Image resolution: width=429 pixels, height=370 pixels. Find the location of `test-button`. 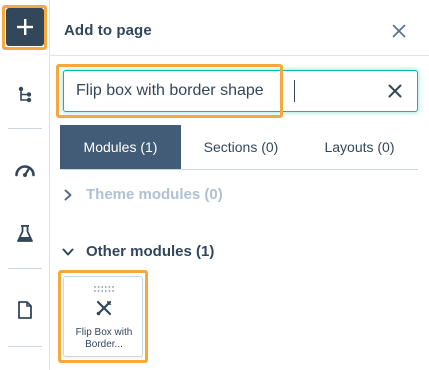

test-button is located at coordinates (25, 234).